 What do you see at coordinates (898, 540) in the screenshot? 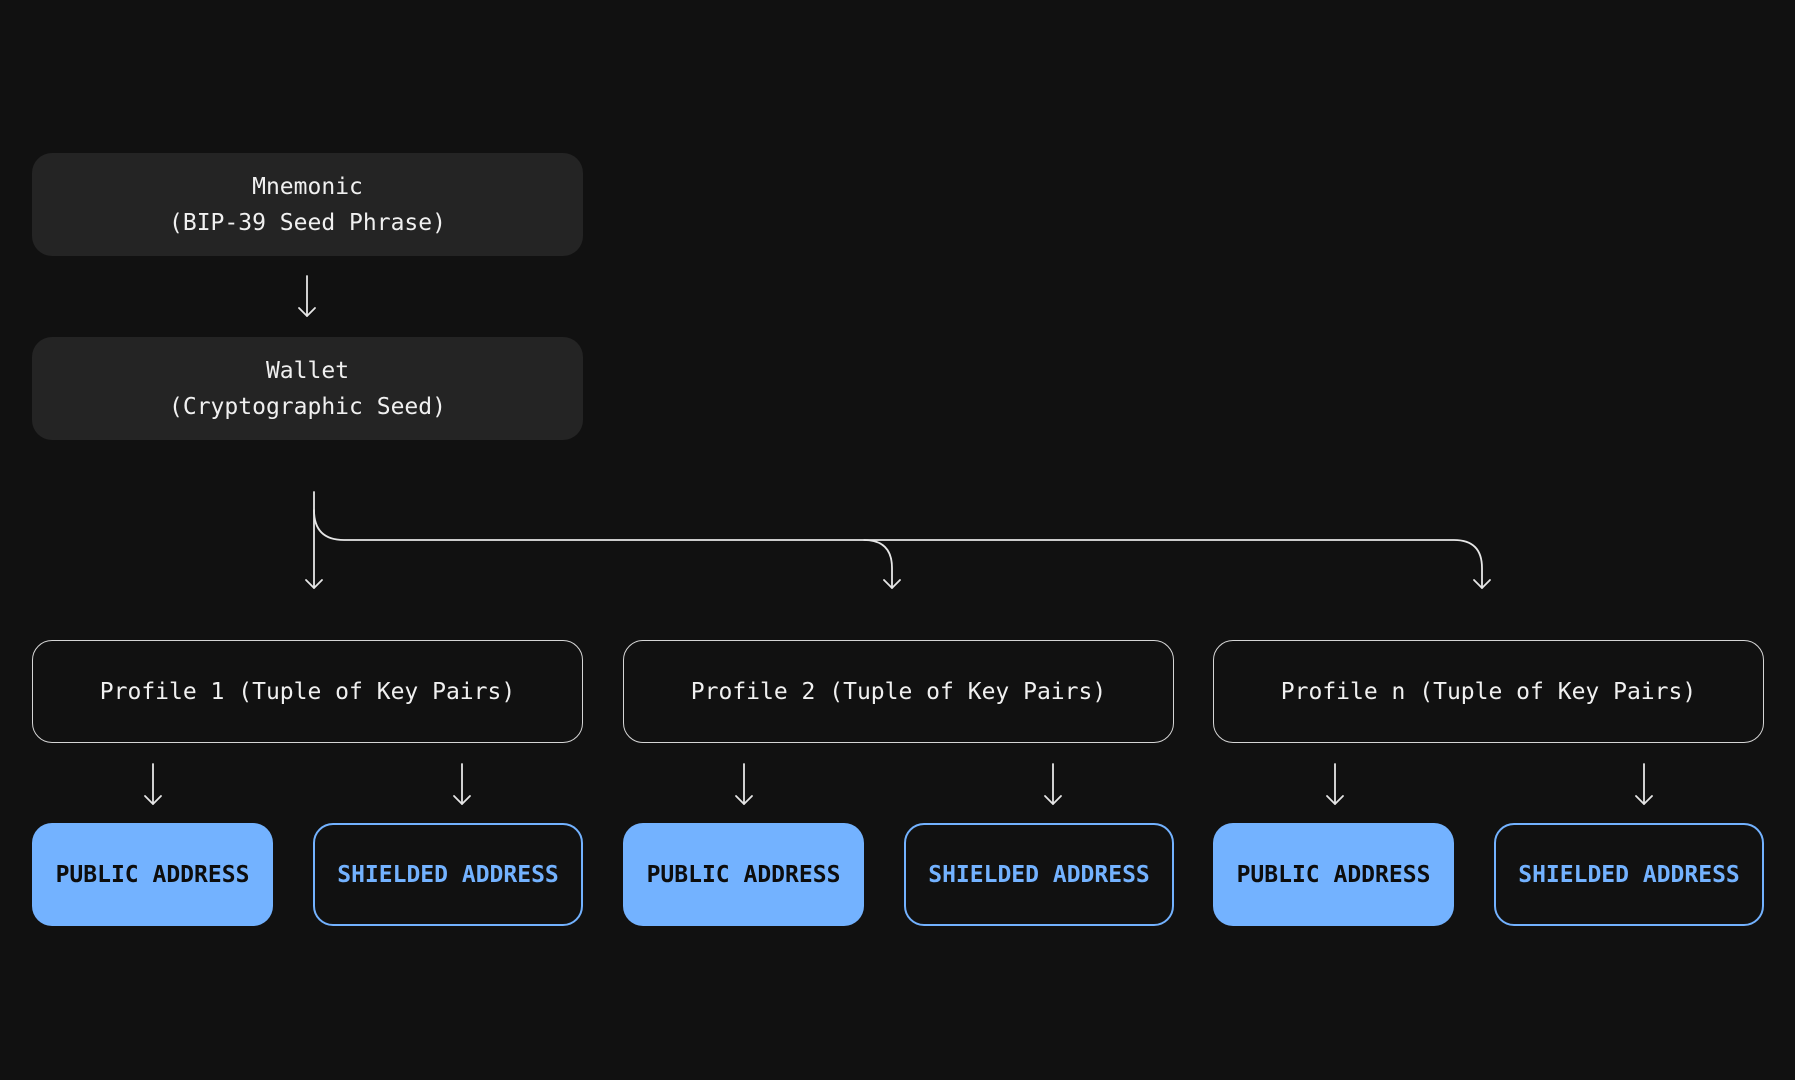
I see `arrow-wallet-to-profiles` at bounding box center [898, 540].